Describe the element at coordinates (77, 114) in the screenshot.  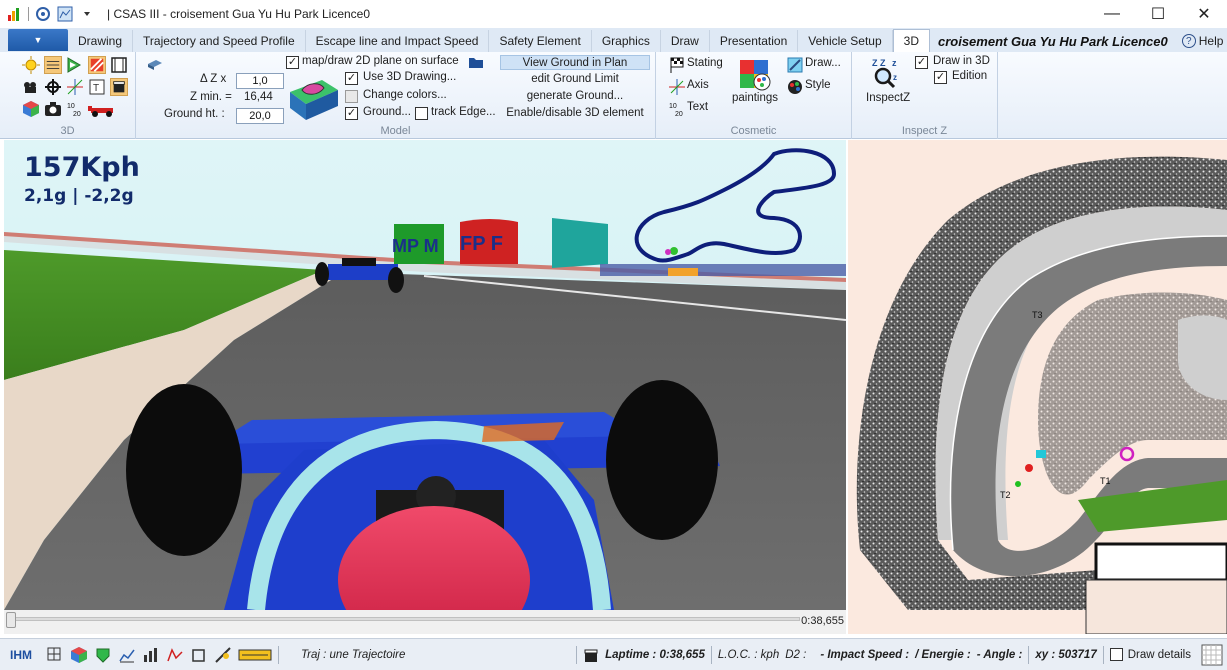
I see `svg-text: 20` at that location.